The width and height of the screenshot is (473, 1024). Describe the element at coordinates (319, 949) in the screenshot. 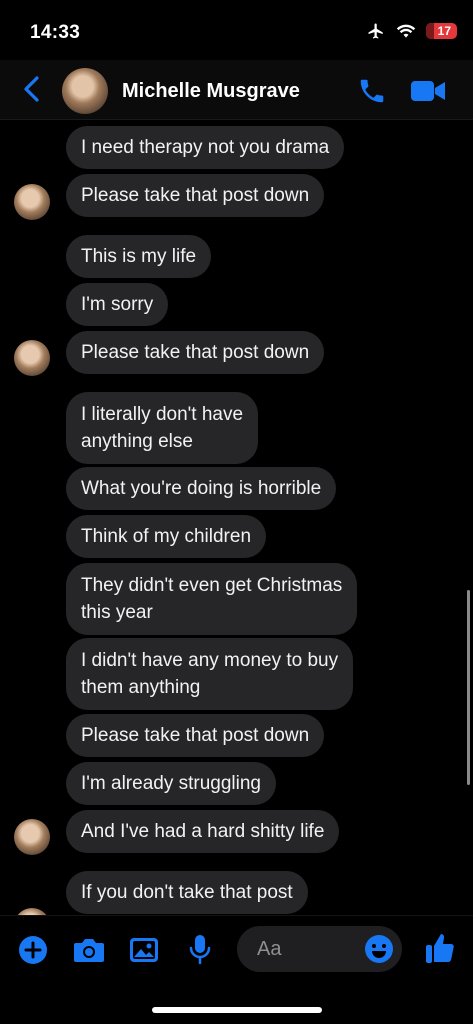

I see `message-input: Aa` at that location.